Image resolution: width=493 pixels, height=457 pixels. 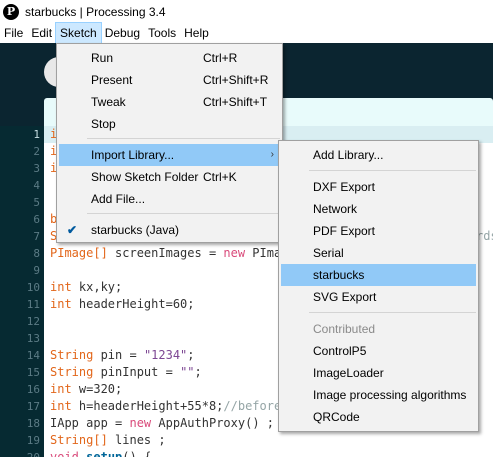 What do you see at coordinates (72, 230) in the screenshot?
I see `checkmark-icon: ✔` at bounding box center [72, 230].